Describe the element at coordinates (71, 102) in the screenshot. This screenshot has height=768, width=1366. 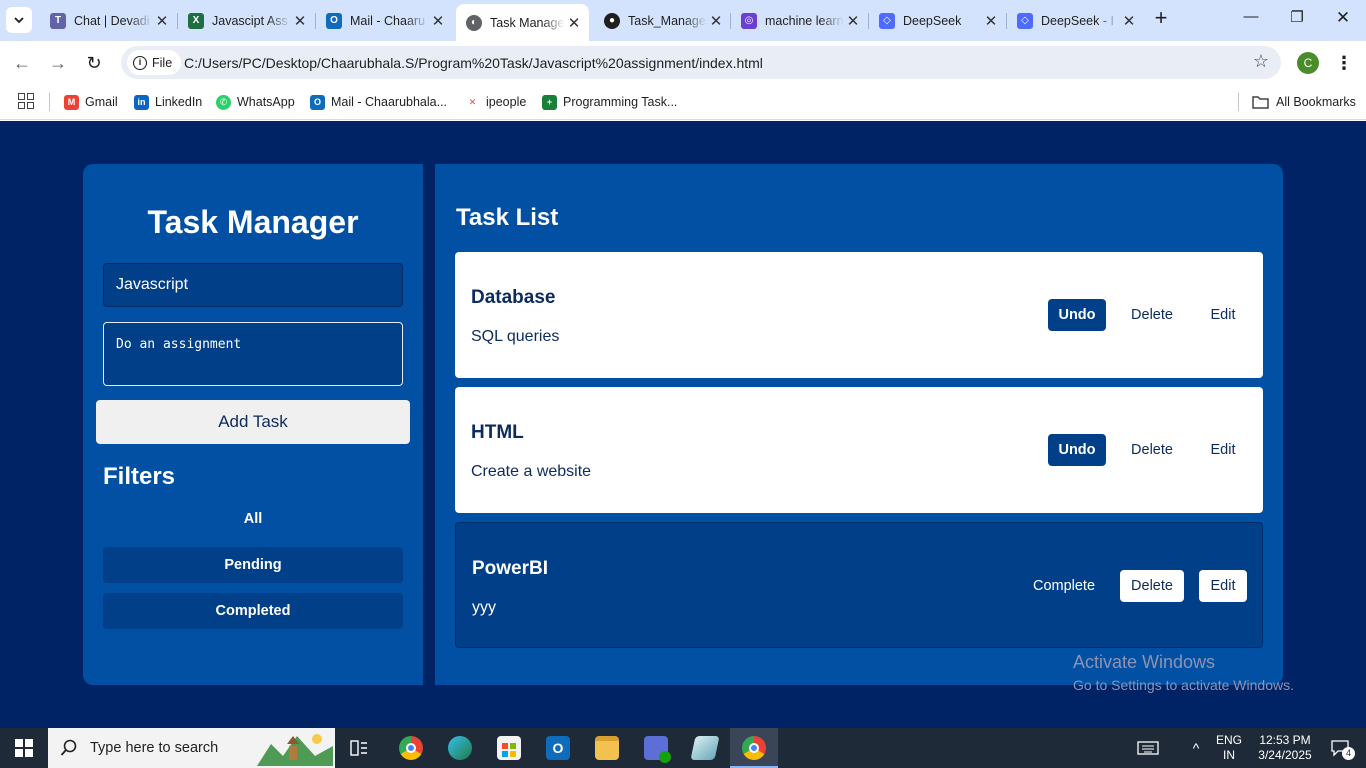
I see `gmail-icon: M` at that location.